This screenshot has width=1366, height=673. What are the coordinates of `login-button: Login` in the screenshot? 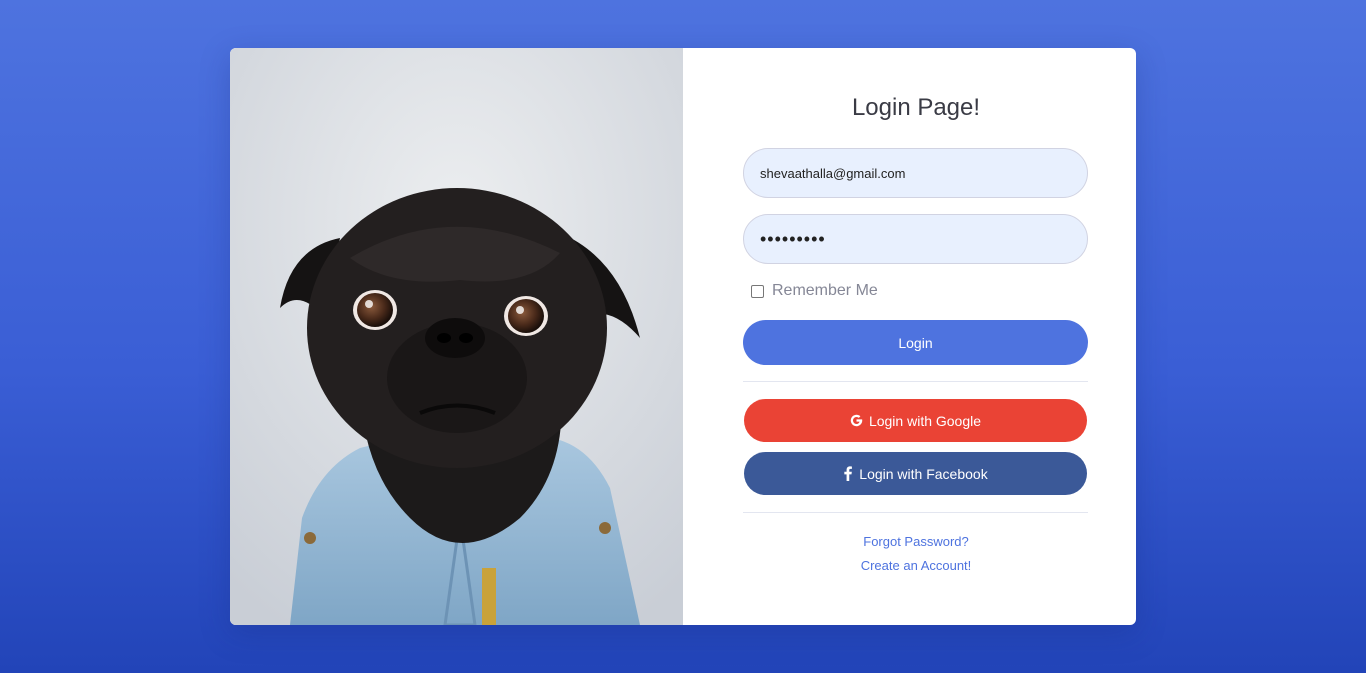 It's located at (915, 342).